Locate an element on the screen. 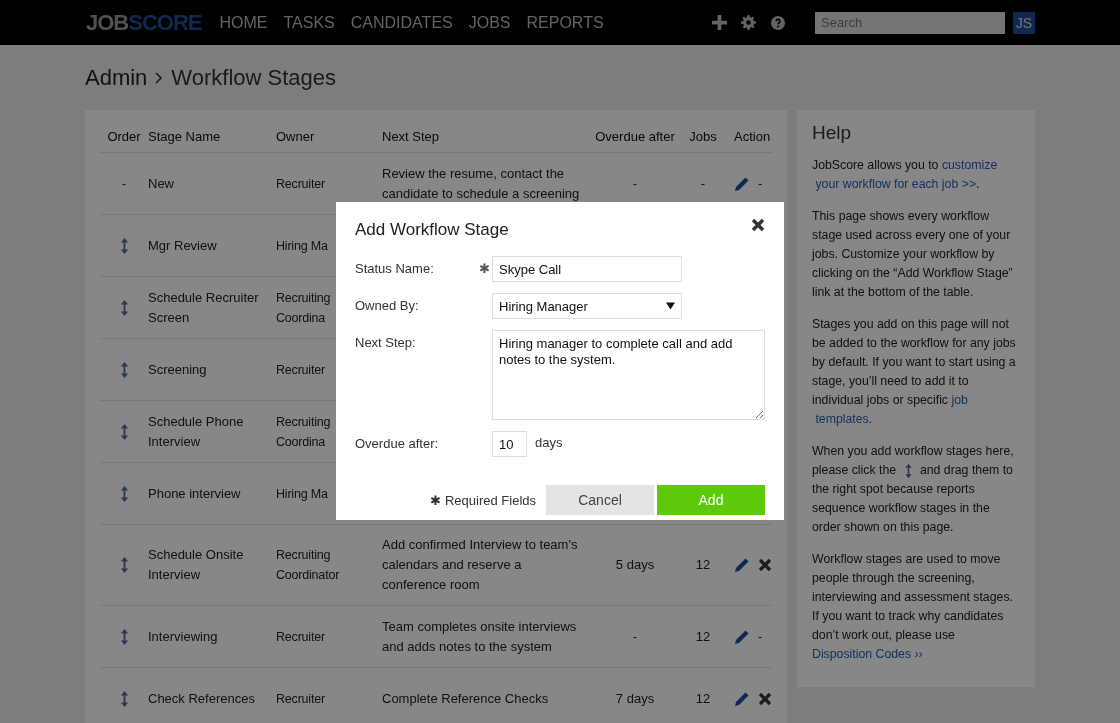  column-header: Action is located at coordinates (752, 136).